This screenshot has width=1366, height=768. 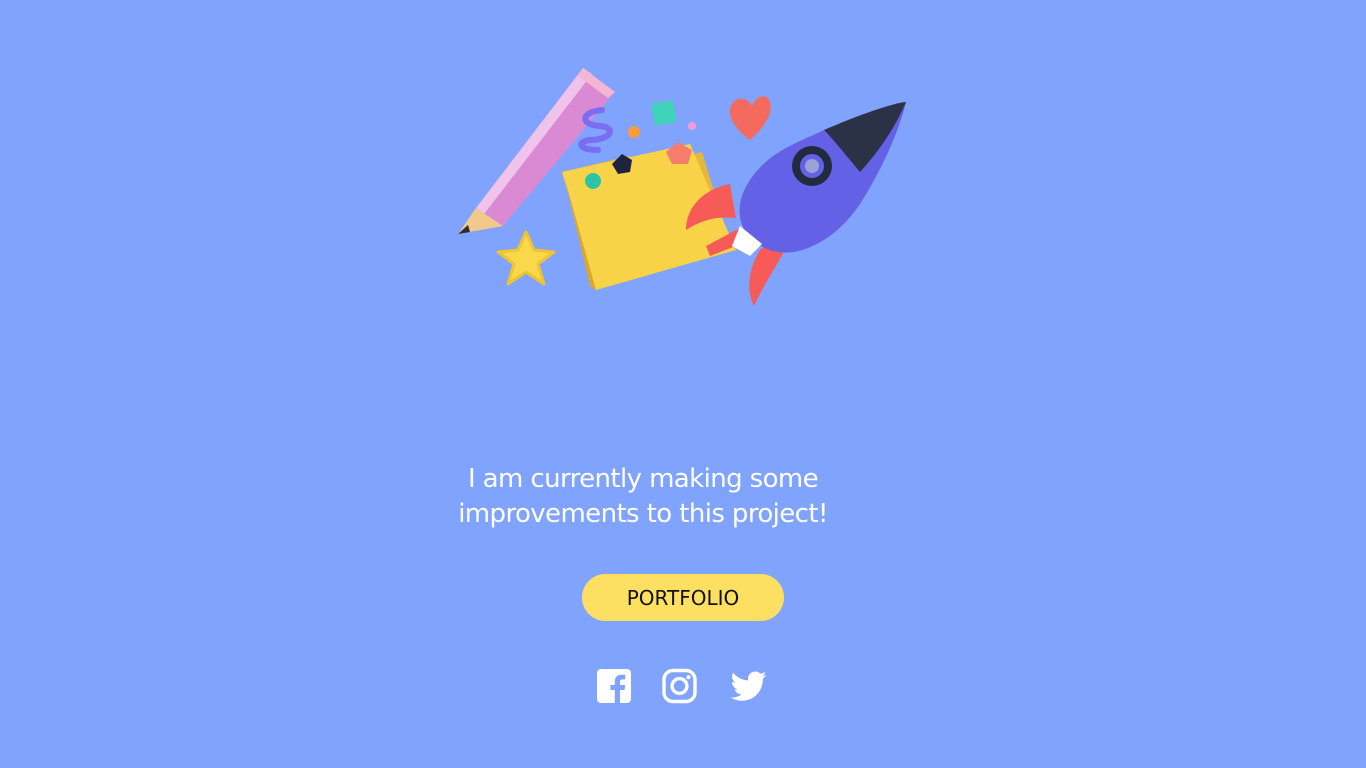 I want to click on twitter-icon, so click(x=748, y=686).